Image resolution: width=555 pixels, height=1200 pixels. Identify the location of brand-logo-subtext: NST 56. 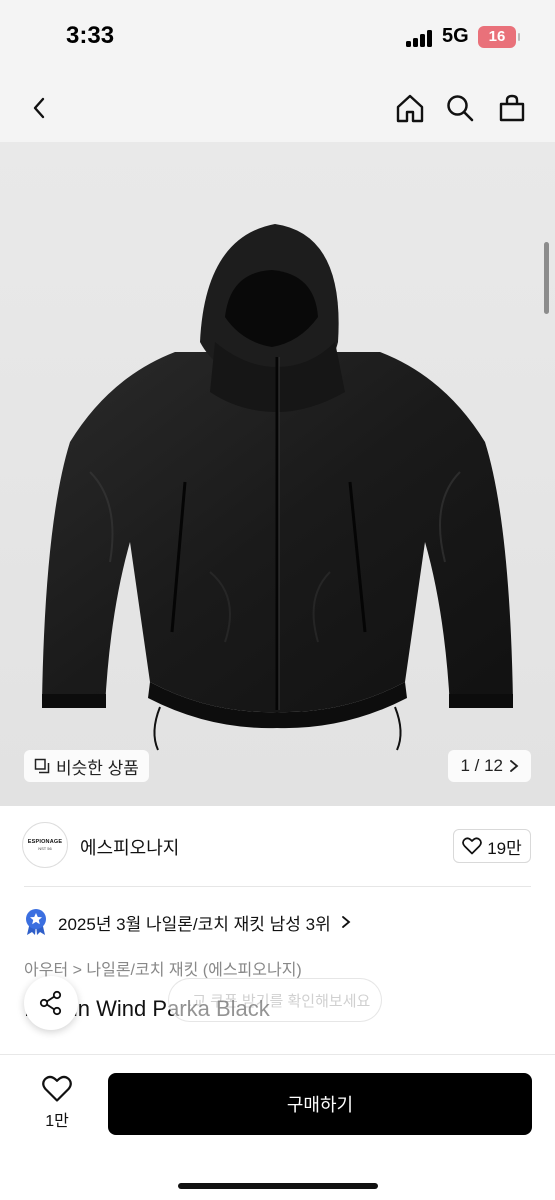
(45, 848).